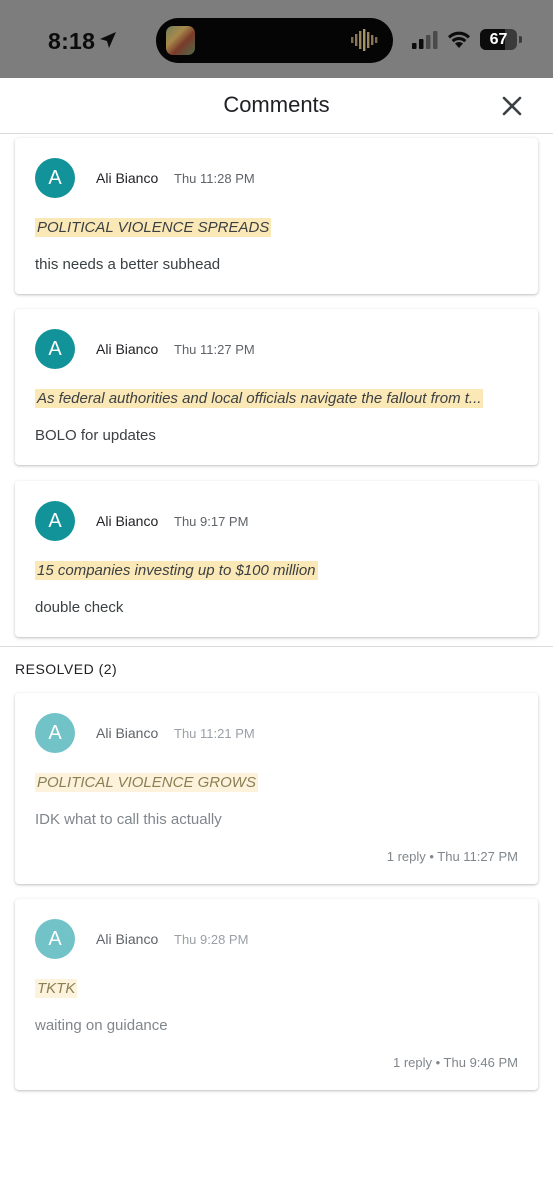  Describe the element at coordinates (95, 435) in the screenshot. I see `comment-text: BOLO for updates` at that location.